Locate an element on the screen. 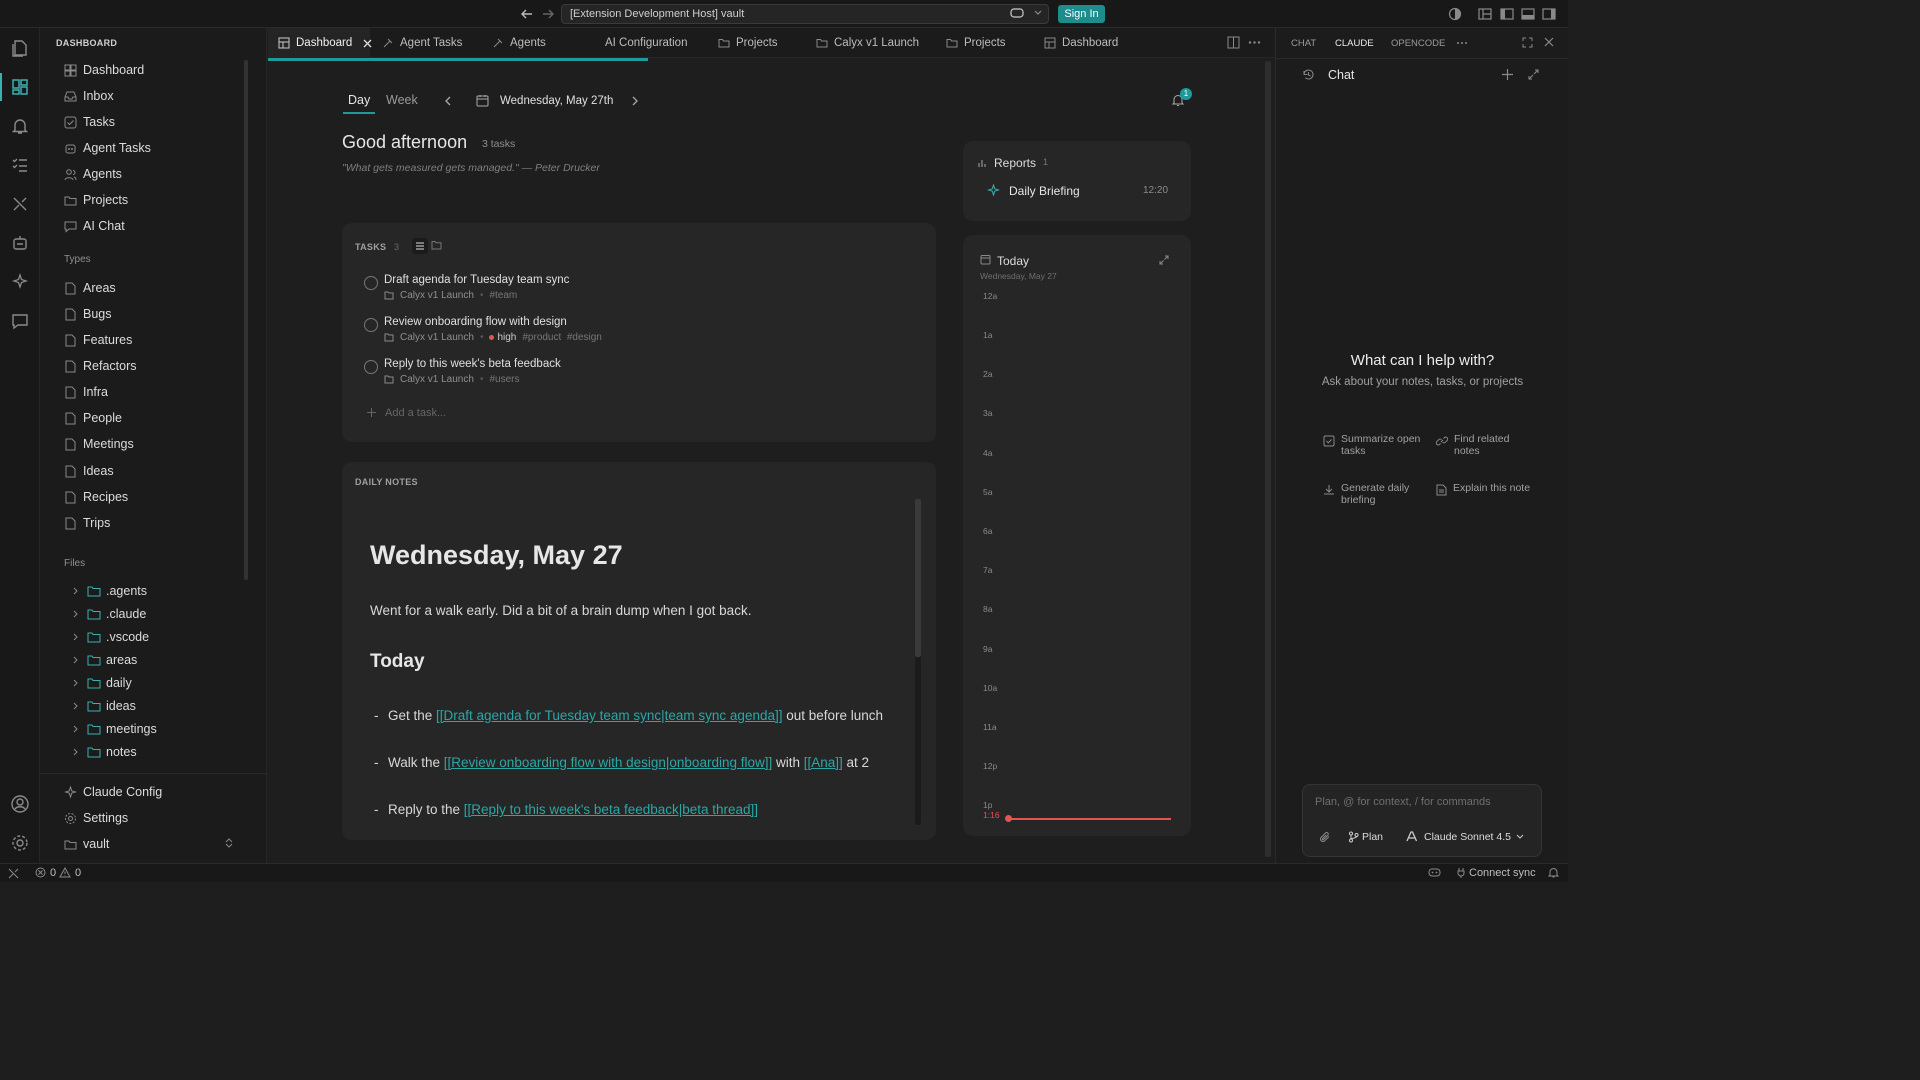 The height and width of the screenshot is (1080, 1920). current-date: Wednesday, May 27th is located at coordinates (556, 101).